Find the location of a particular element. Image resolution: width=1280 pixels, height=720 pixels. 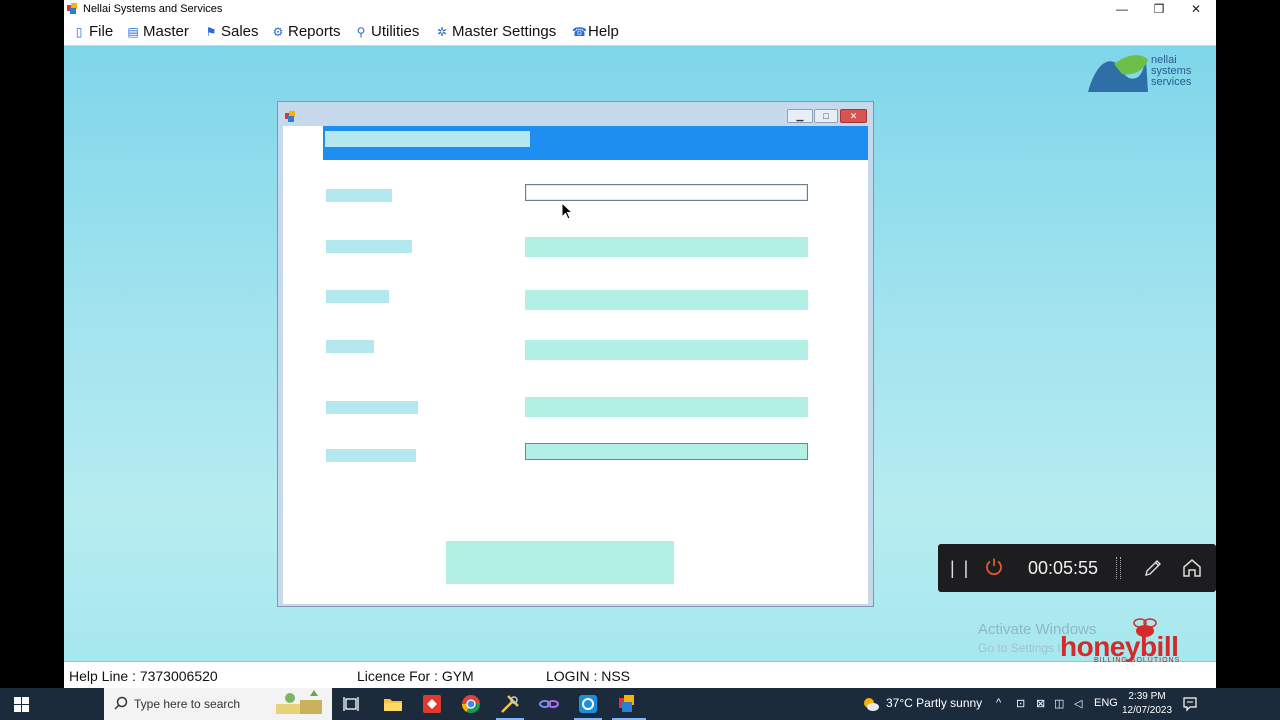

taskbar-date: 12/07/2023 is located at coordinates (1147, 710).